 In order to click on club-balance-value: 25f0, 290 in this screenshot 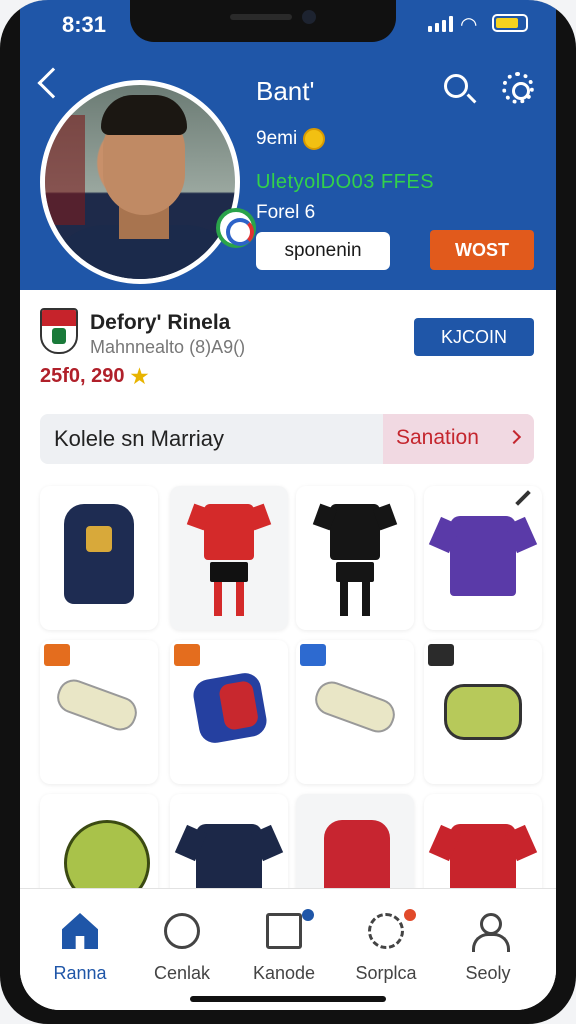, I will do `click(82, 376)`.